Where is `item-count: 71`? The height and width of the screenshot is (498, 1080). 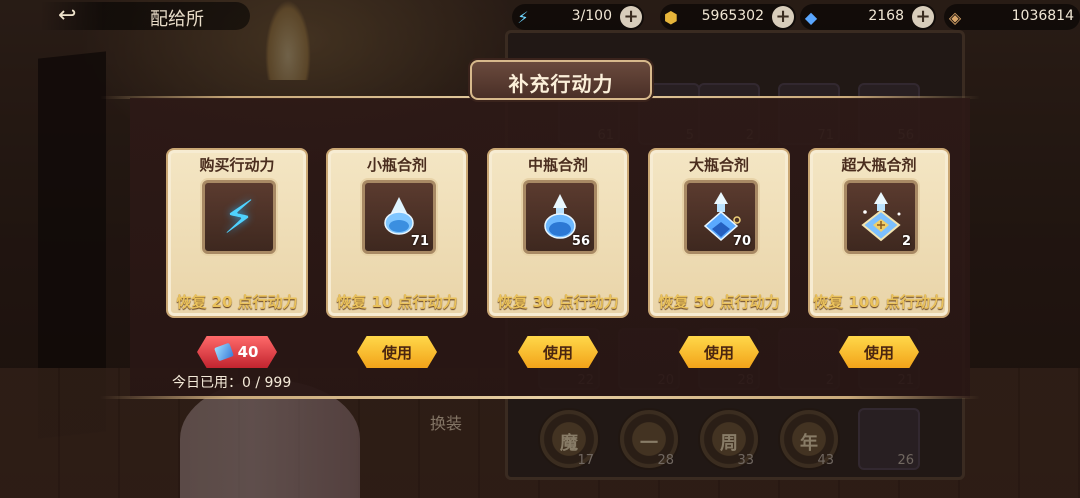 item-count: 71 is located at coordinates (419, 241).